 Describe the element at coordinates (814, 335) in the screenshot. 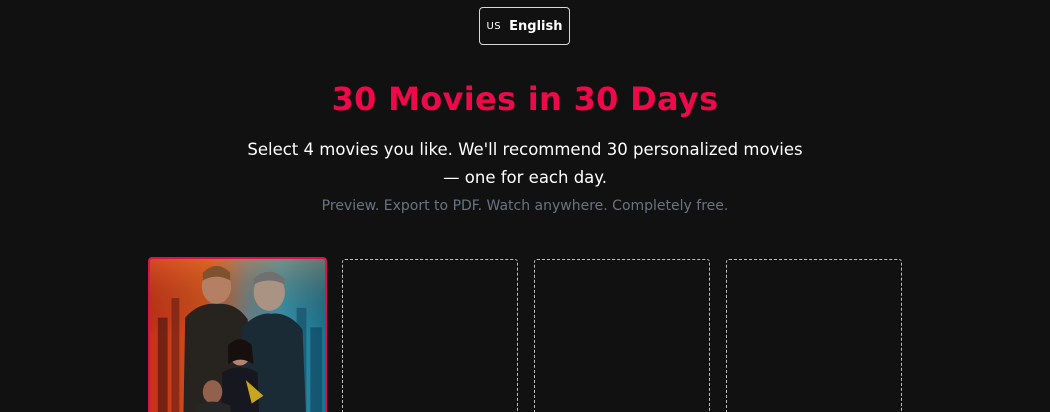

I see `movie-slot-4-empty` at that location.